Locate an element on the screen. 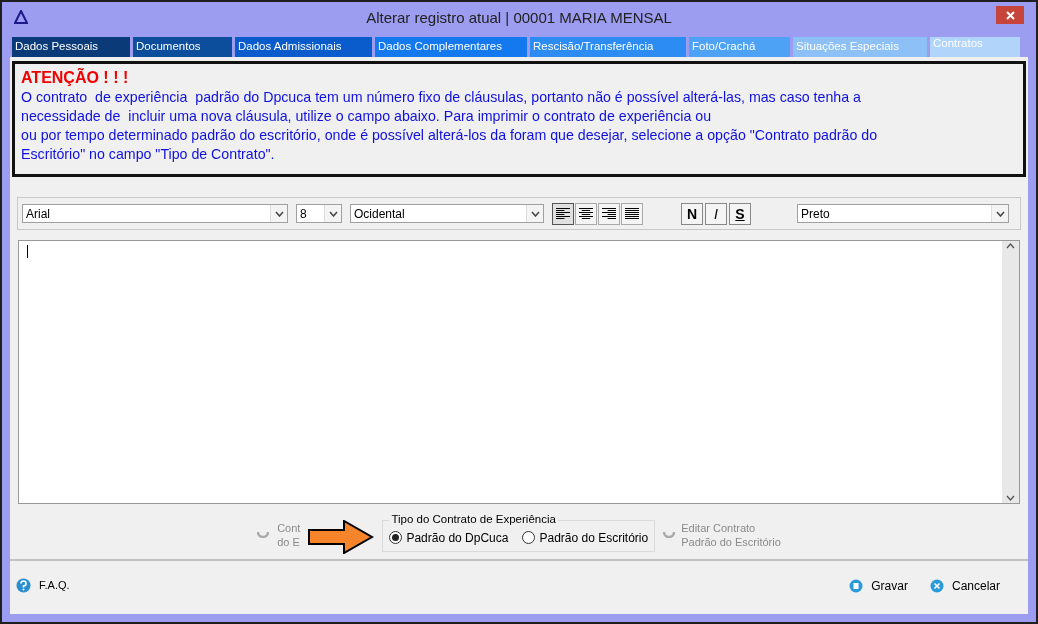  warning-text: Escritório" no campo "Tipo de Contrato". is located at coordinates (148, 154).